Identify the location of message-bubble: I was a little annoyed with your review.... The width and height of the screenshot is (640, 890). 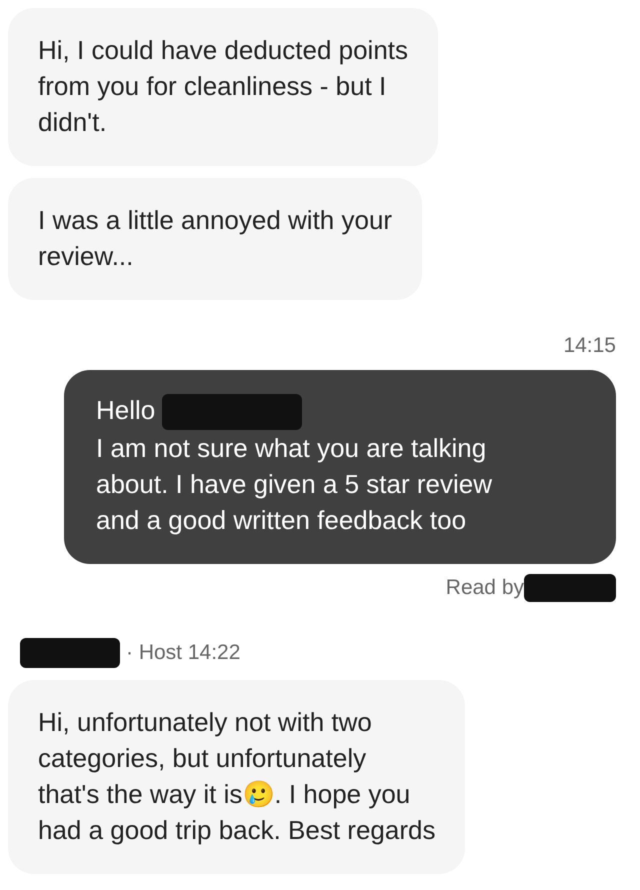
(215, 239).